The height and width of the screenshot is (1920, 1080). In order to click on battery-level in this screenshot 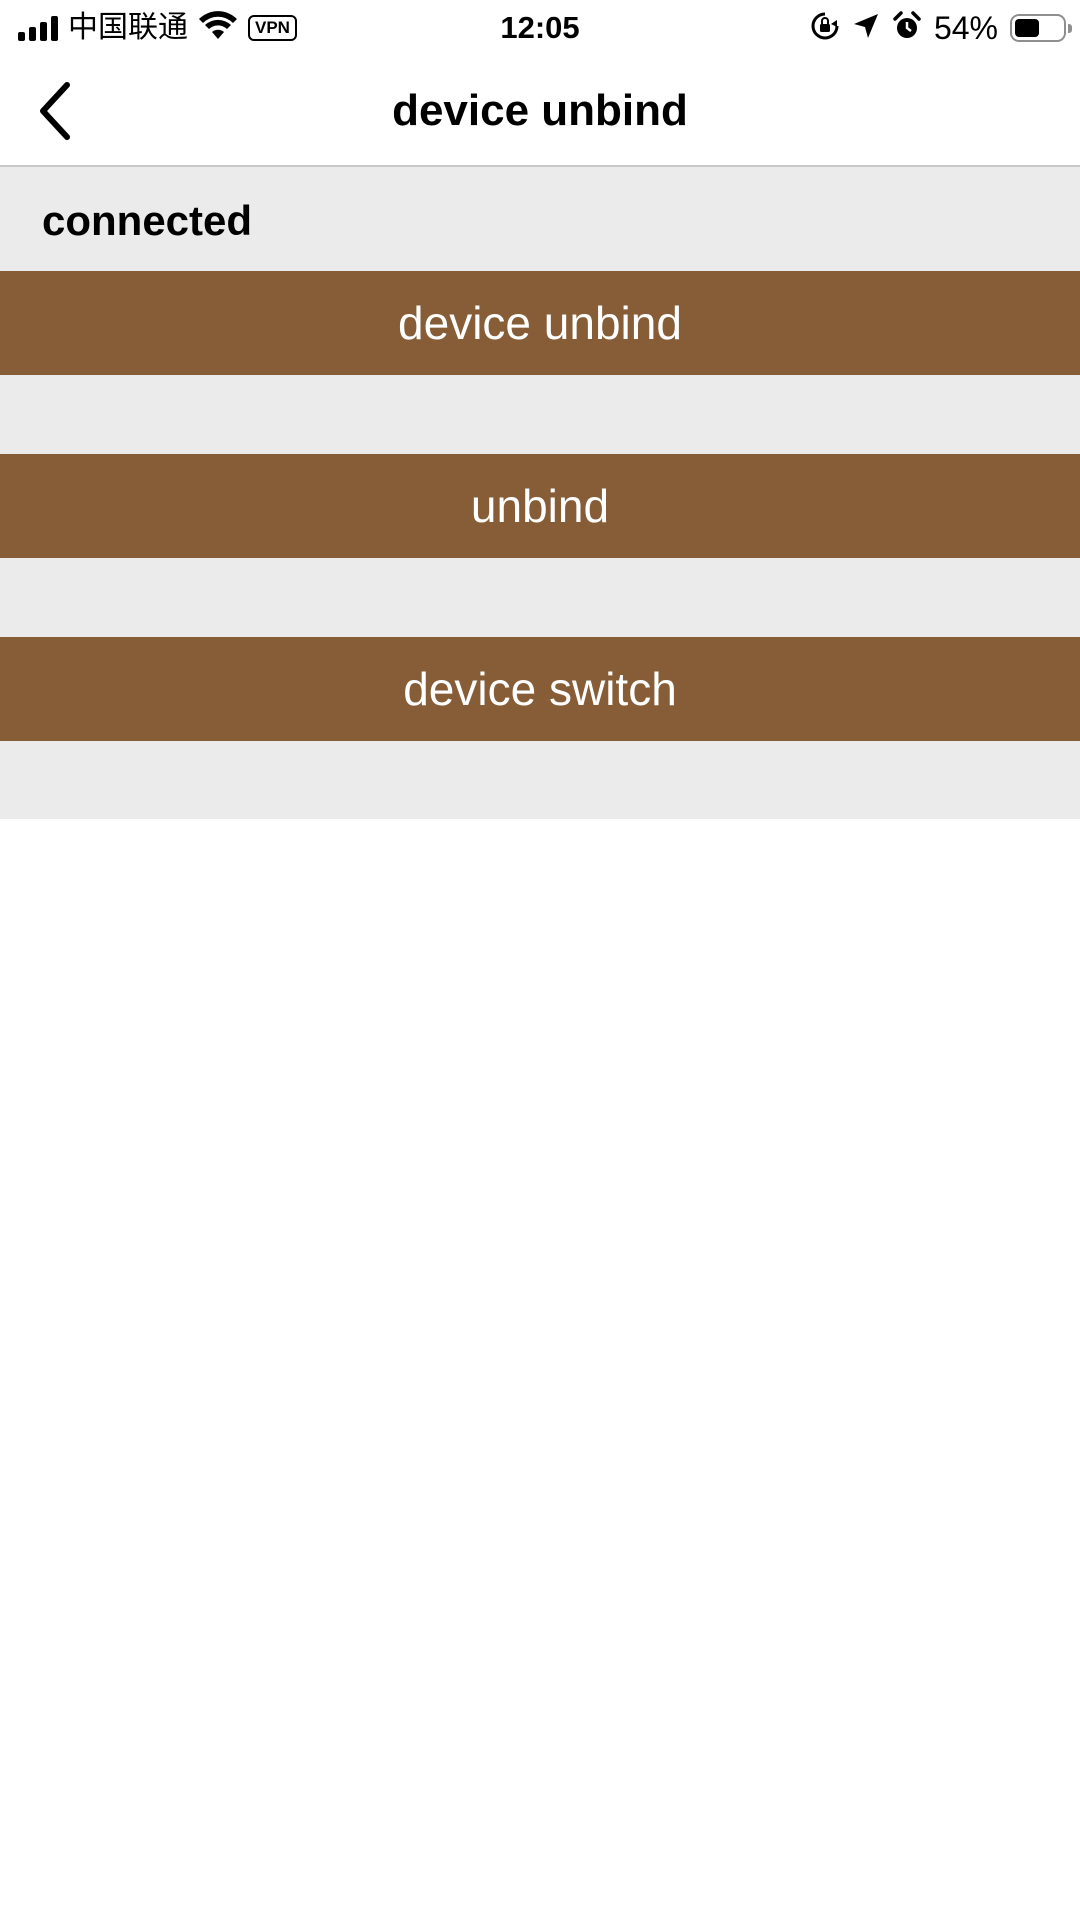, I will do `click(1027, 28)`.